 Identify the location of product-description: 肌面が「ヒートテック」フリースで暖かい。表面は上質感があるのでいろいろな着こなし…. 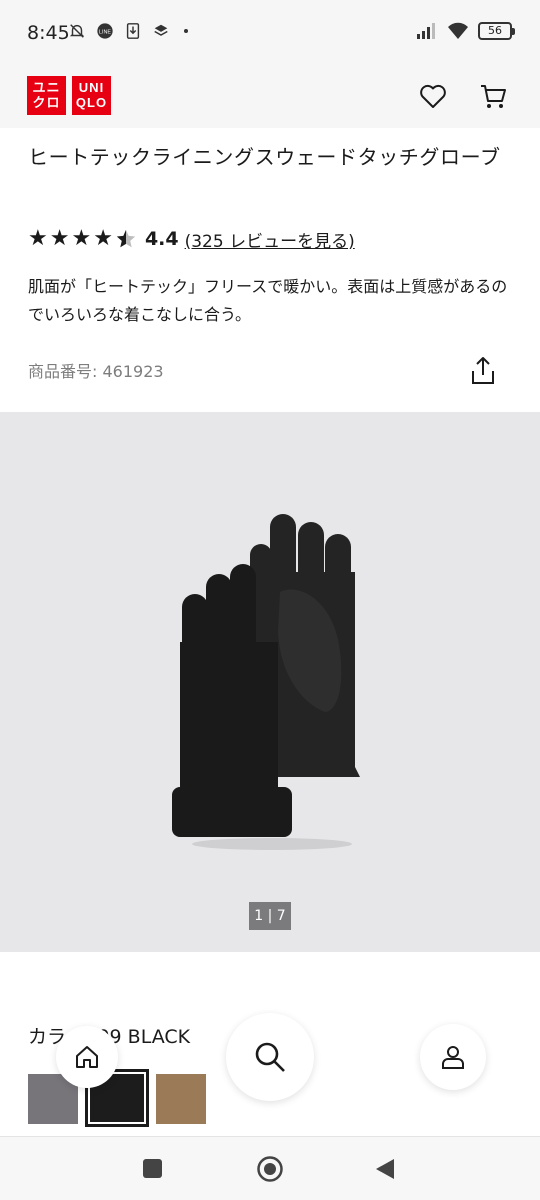
(268, 300).